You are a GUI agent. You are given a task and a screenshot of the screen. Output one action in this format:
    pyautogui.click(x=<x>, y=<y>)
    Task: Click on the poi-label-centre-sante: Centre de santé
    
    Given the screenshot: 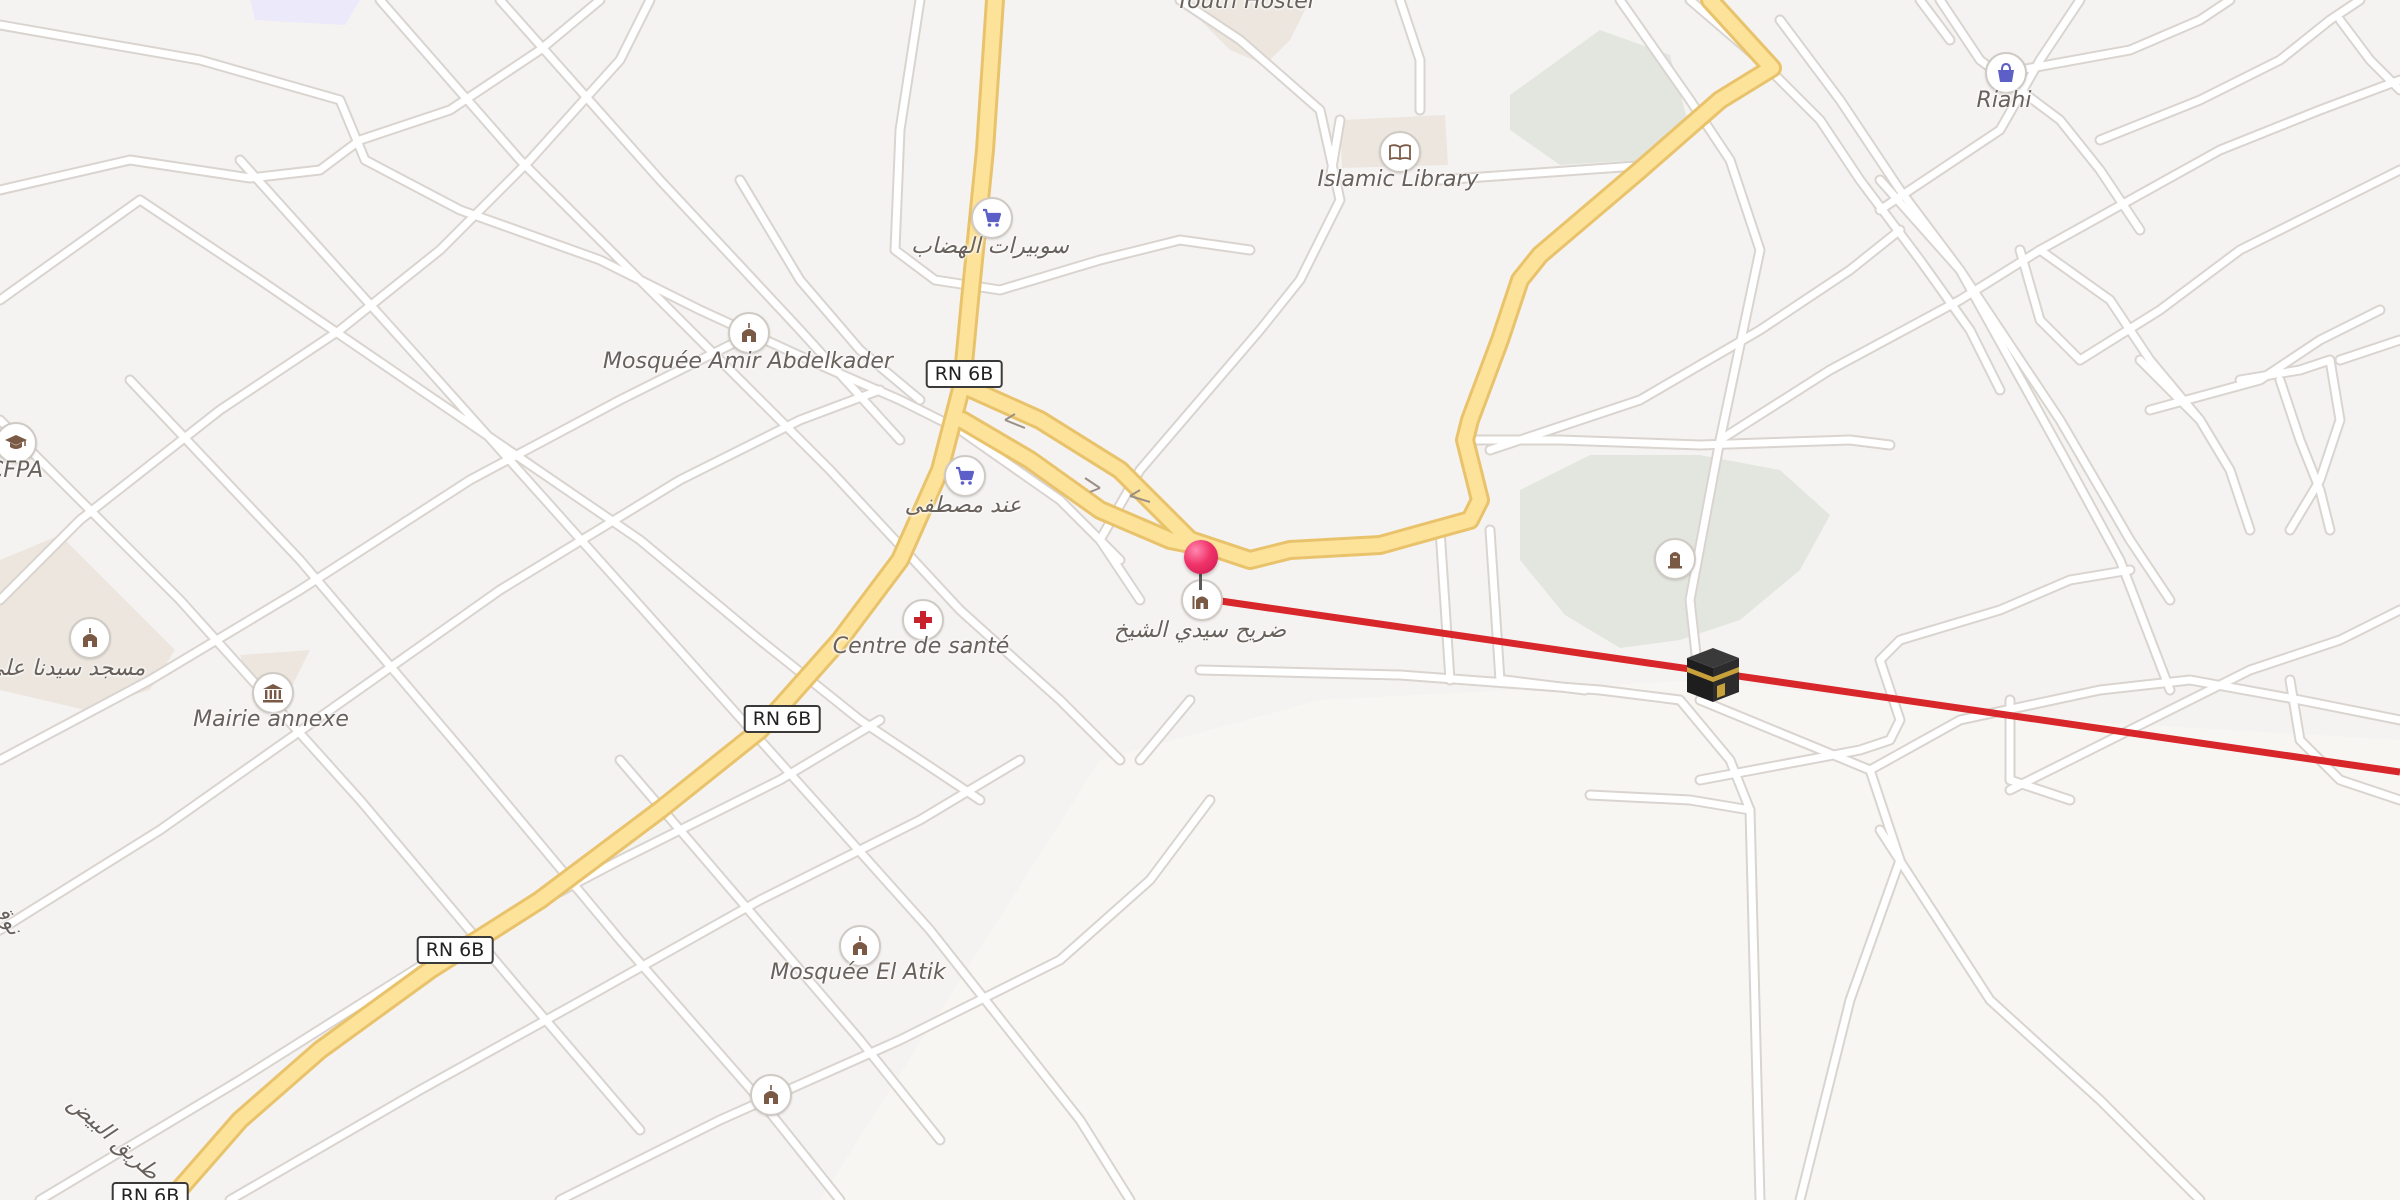 What is the action you would take?
    pyautogui.click(x=921, y=646)
    